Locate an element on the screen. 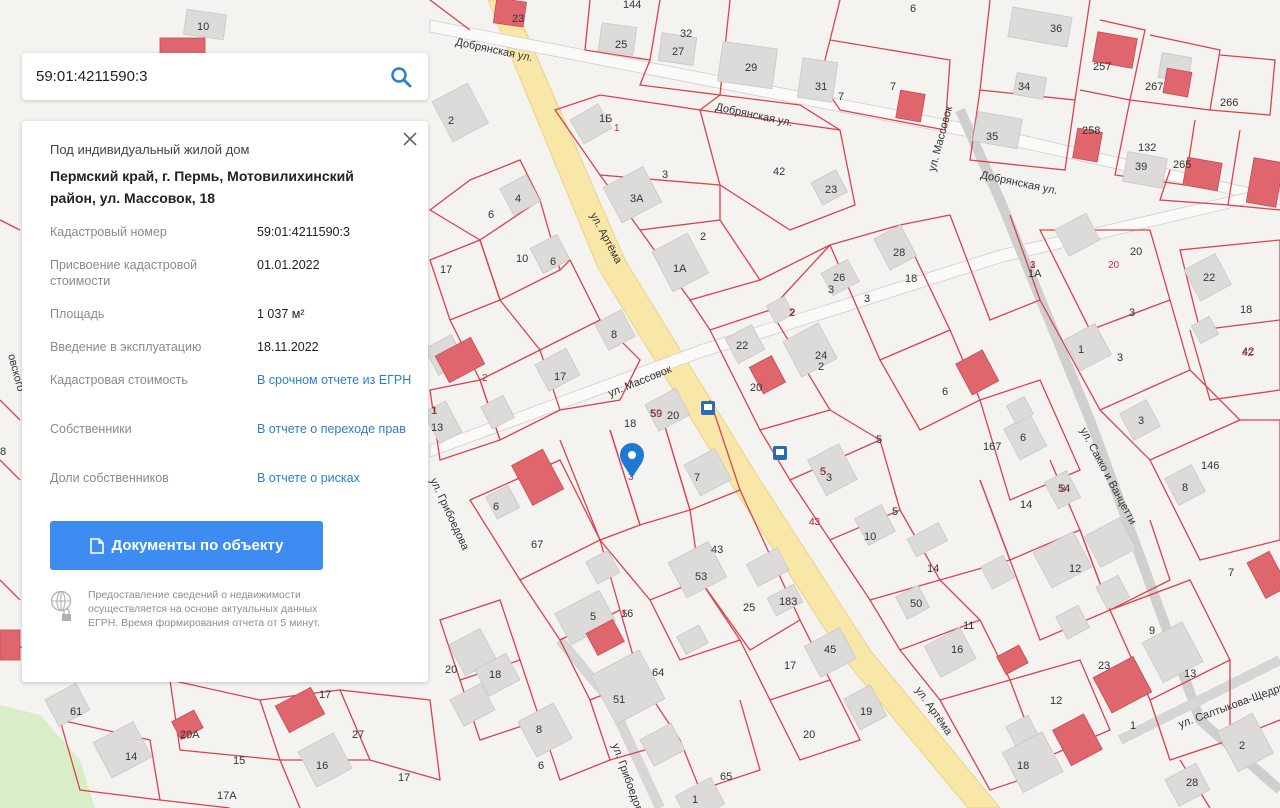 This screenshot has height=808, width=1280. svg-text: 31 is located at coordinates (821, 87).